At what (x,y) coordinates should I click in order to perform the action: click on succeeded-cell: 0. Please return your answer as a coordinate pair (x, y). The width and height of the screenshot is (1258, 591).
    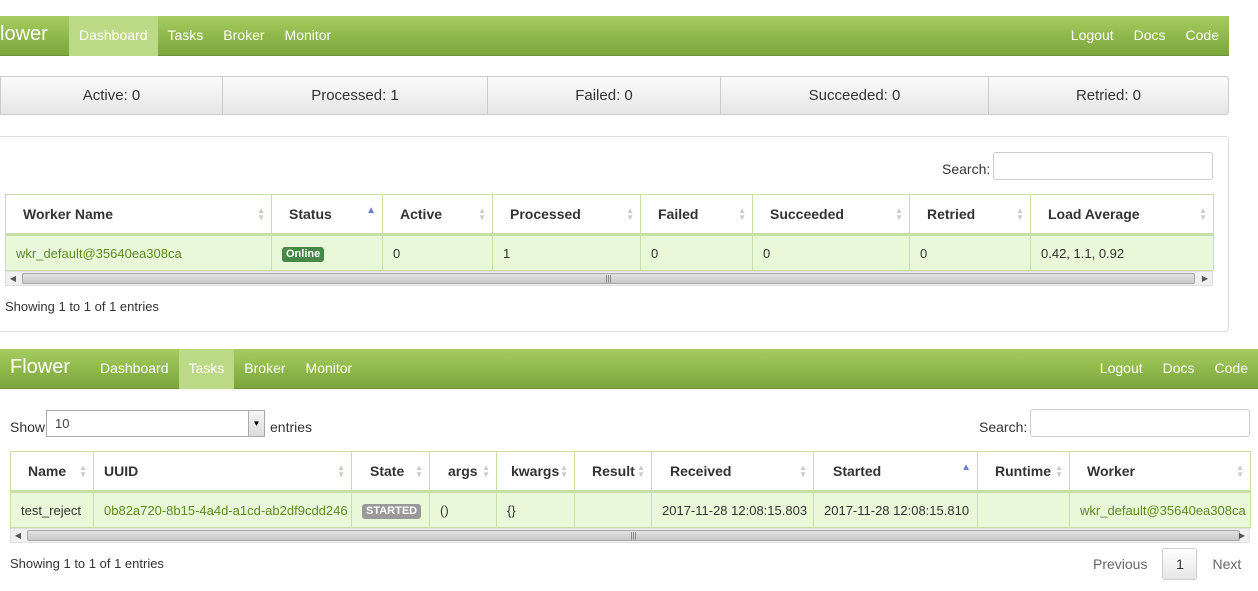
    Looking at the image, I should click on (831, 252).